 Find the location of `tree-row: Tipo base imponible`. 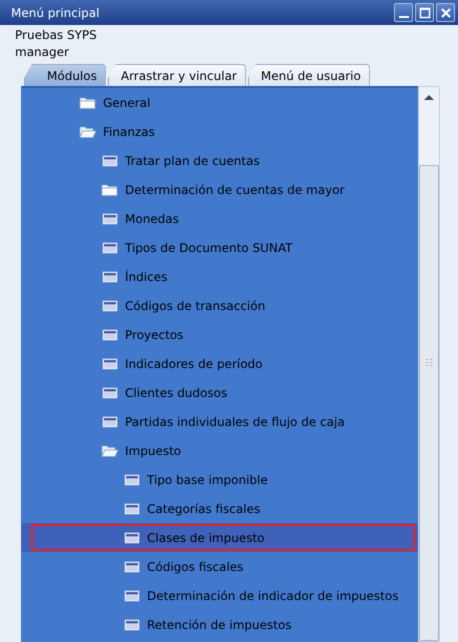

tree-row: Tipo base imponible is located at coordinates (219, 479).